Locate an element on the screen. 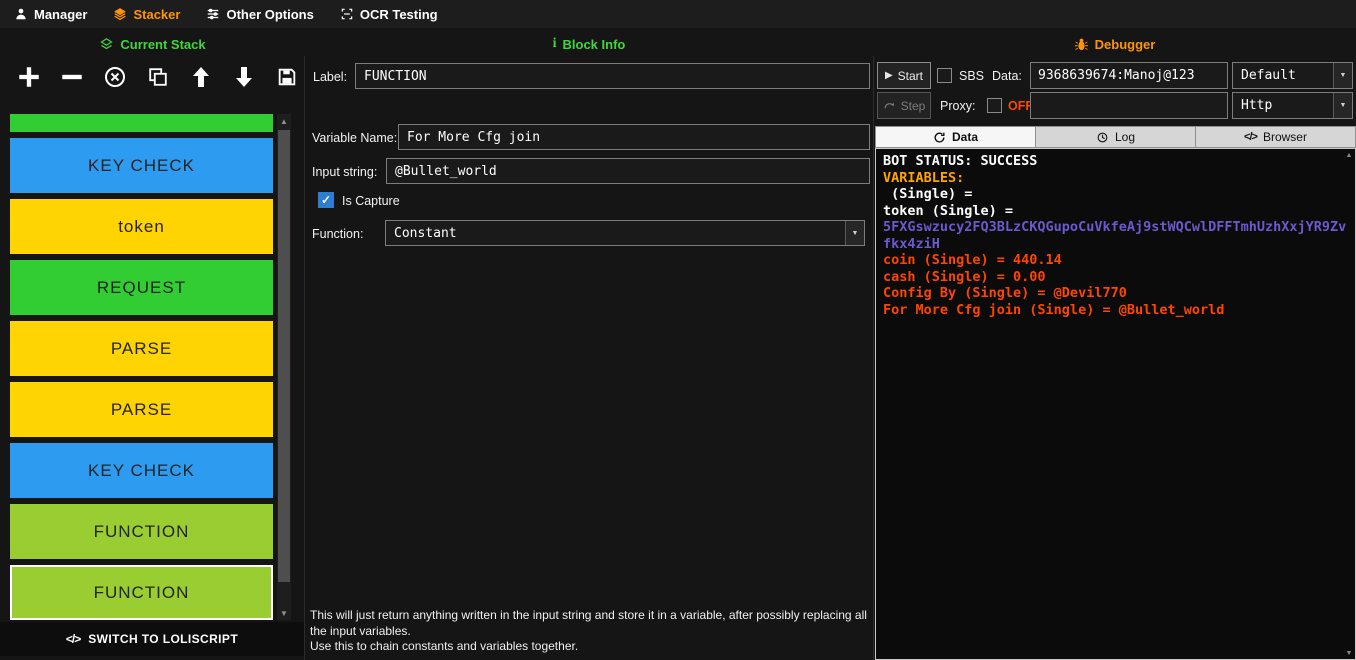  data-input is located at coordinates (1129, 75).